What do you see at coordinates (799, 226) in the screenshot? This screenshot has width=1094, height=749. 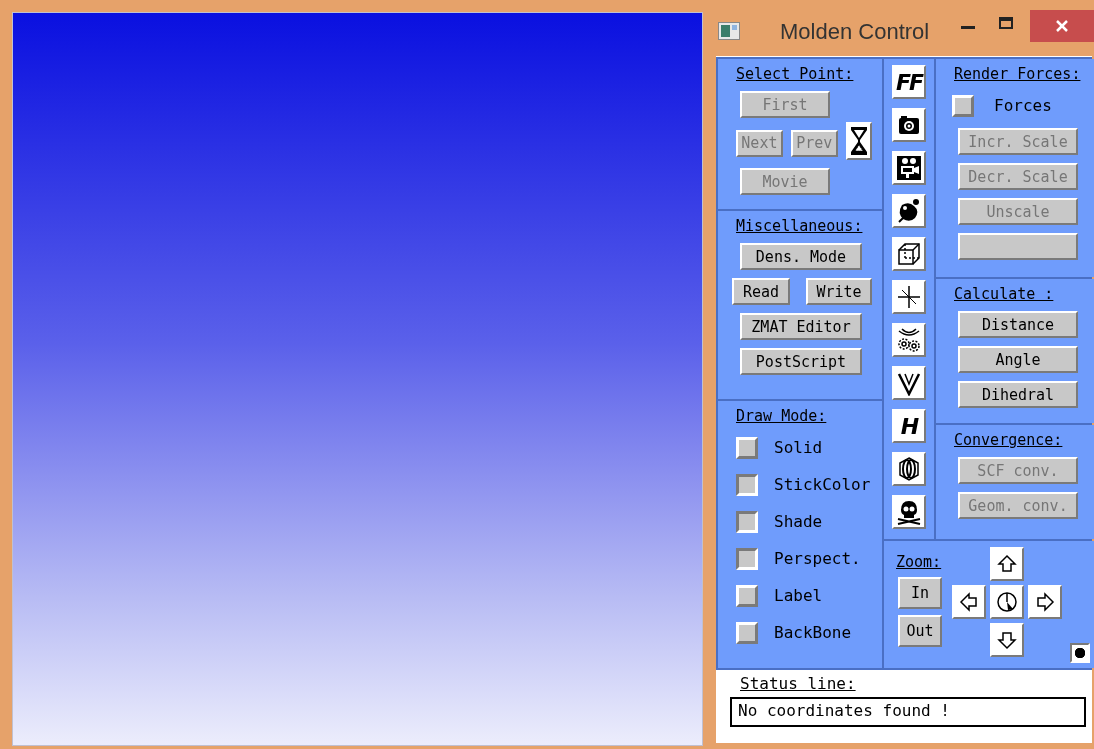 I see `section-heading: Miscellaneous:` at bounding box center [799, 226].